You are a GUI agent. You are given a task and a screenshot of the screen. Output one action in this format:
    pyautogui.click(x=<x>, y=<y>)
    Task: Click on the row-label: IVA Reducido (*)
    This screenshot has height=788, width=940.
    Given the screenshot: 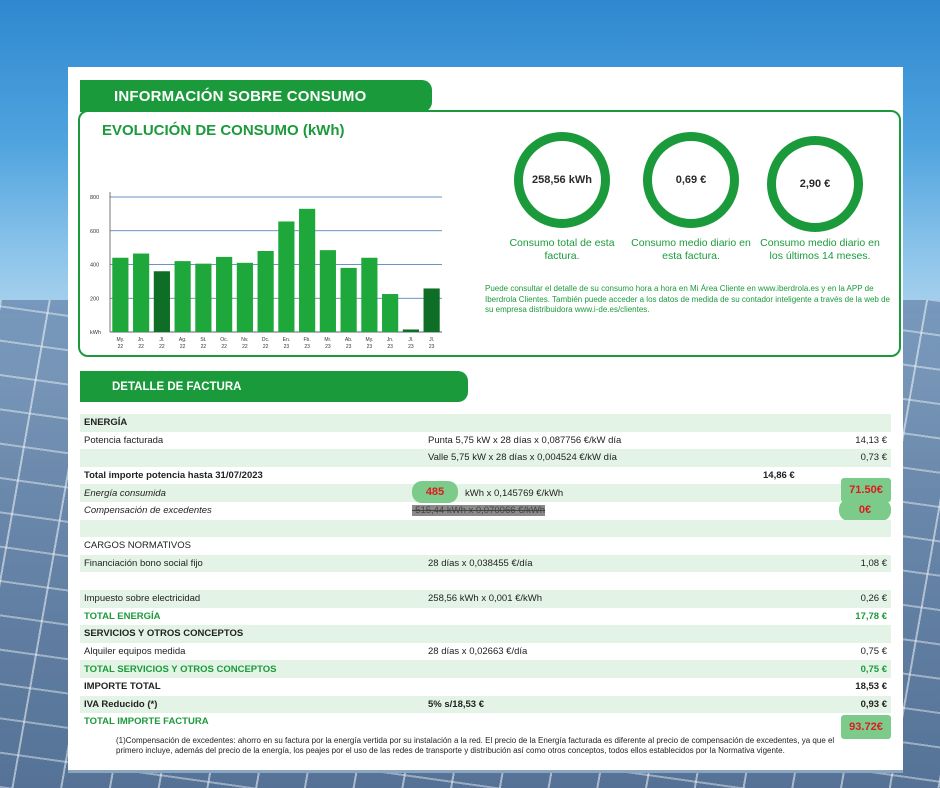 What is the action you would take?
    pyautogui.click(x=121, y=704)
    